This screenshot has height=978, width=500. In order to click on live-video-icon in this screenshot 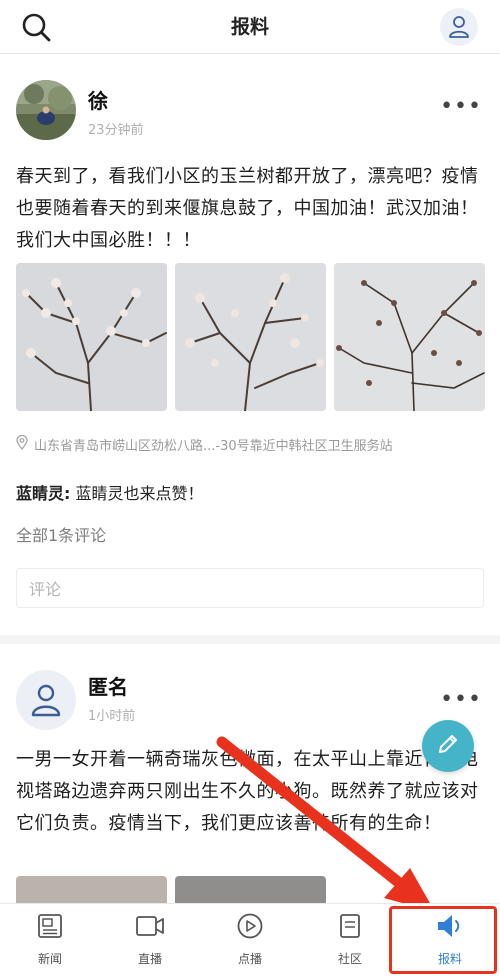, I will do `click(150, 928)`.